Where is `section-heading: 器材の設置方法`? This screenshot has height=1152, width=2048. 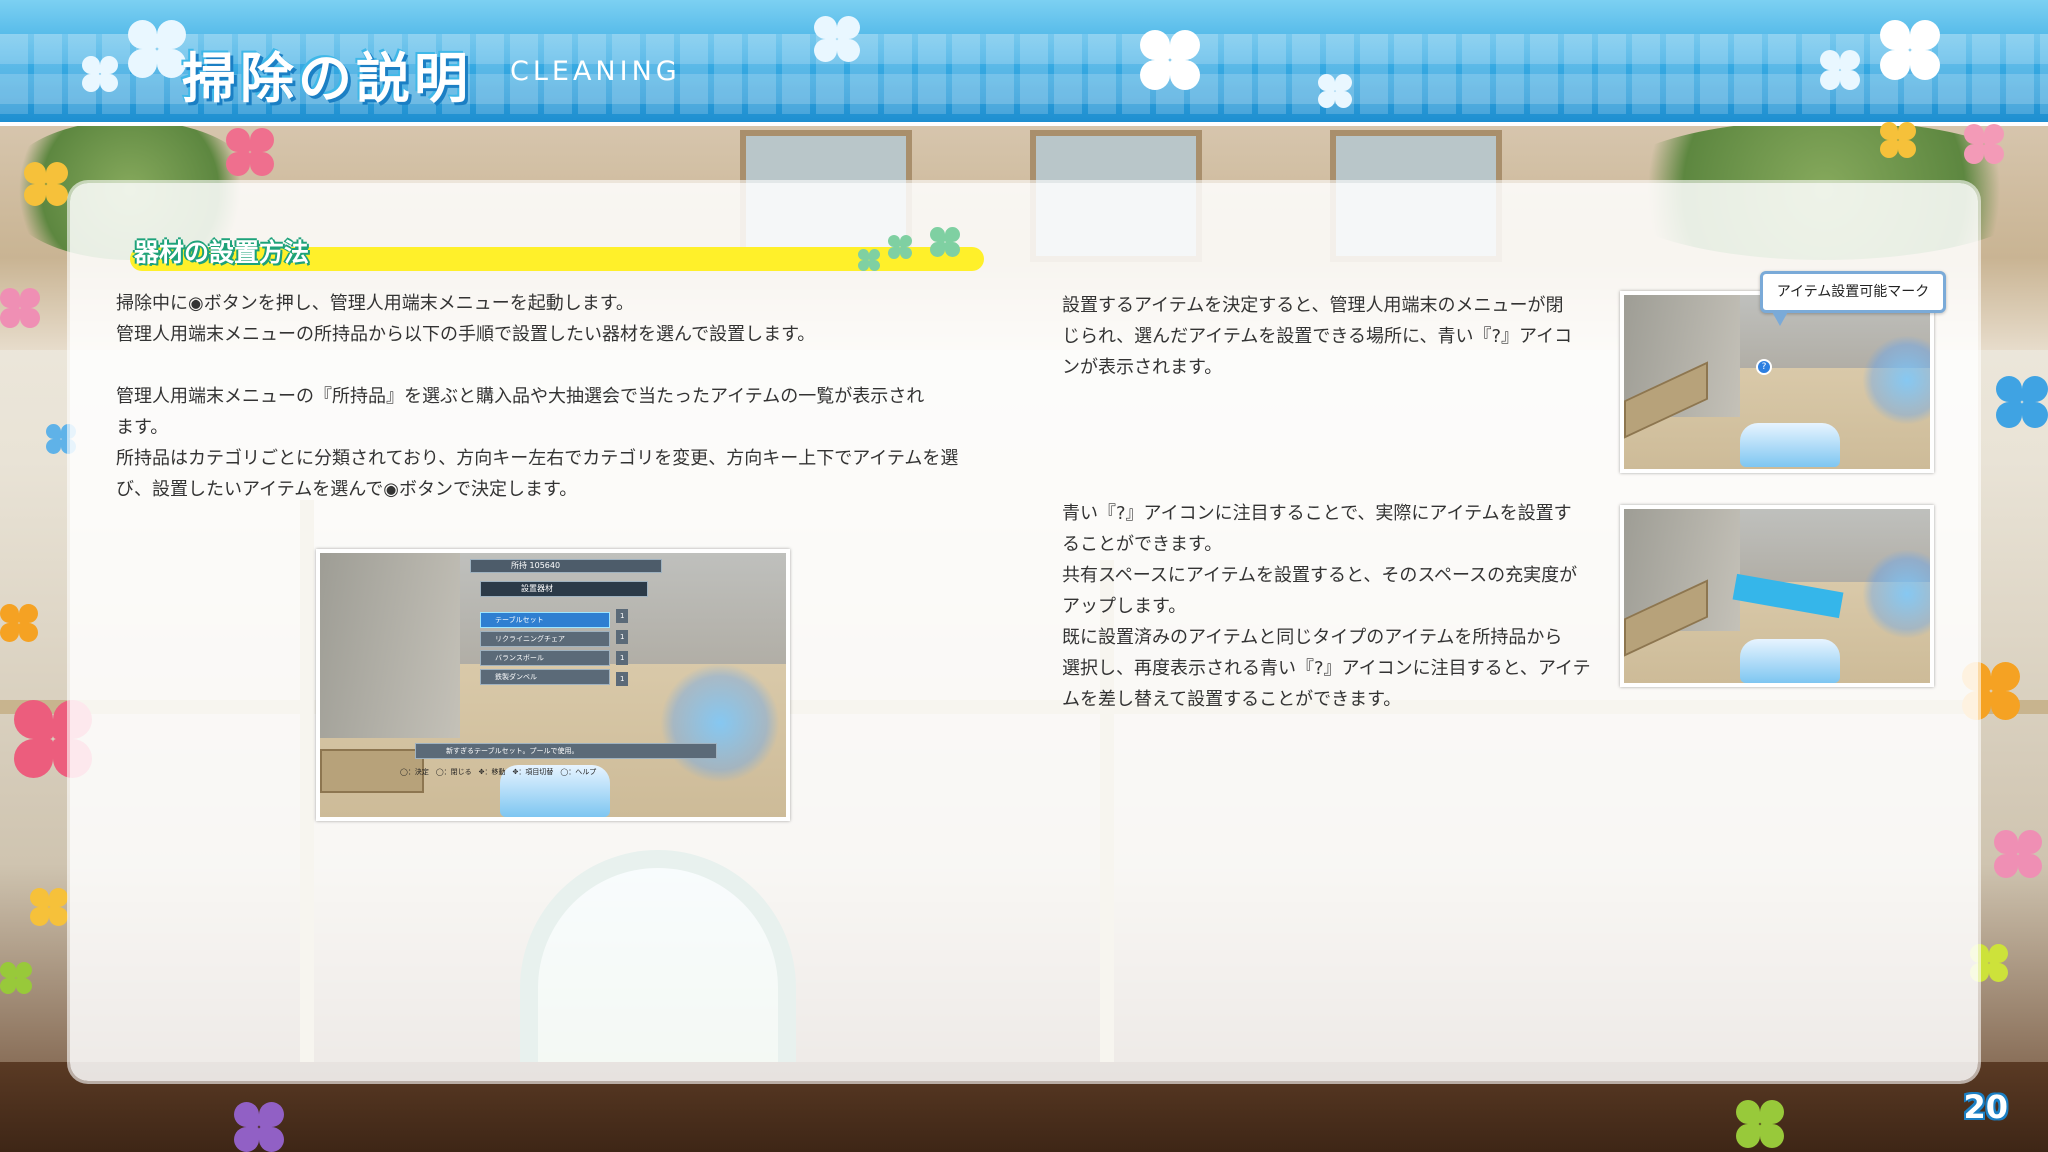
section-heading: 器材の設置方法 is located at coordinates (557, 249).